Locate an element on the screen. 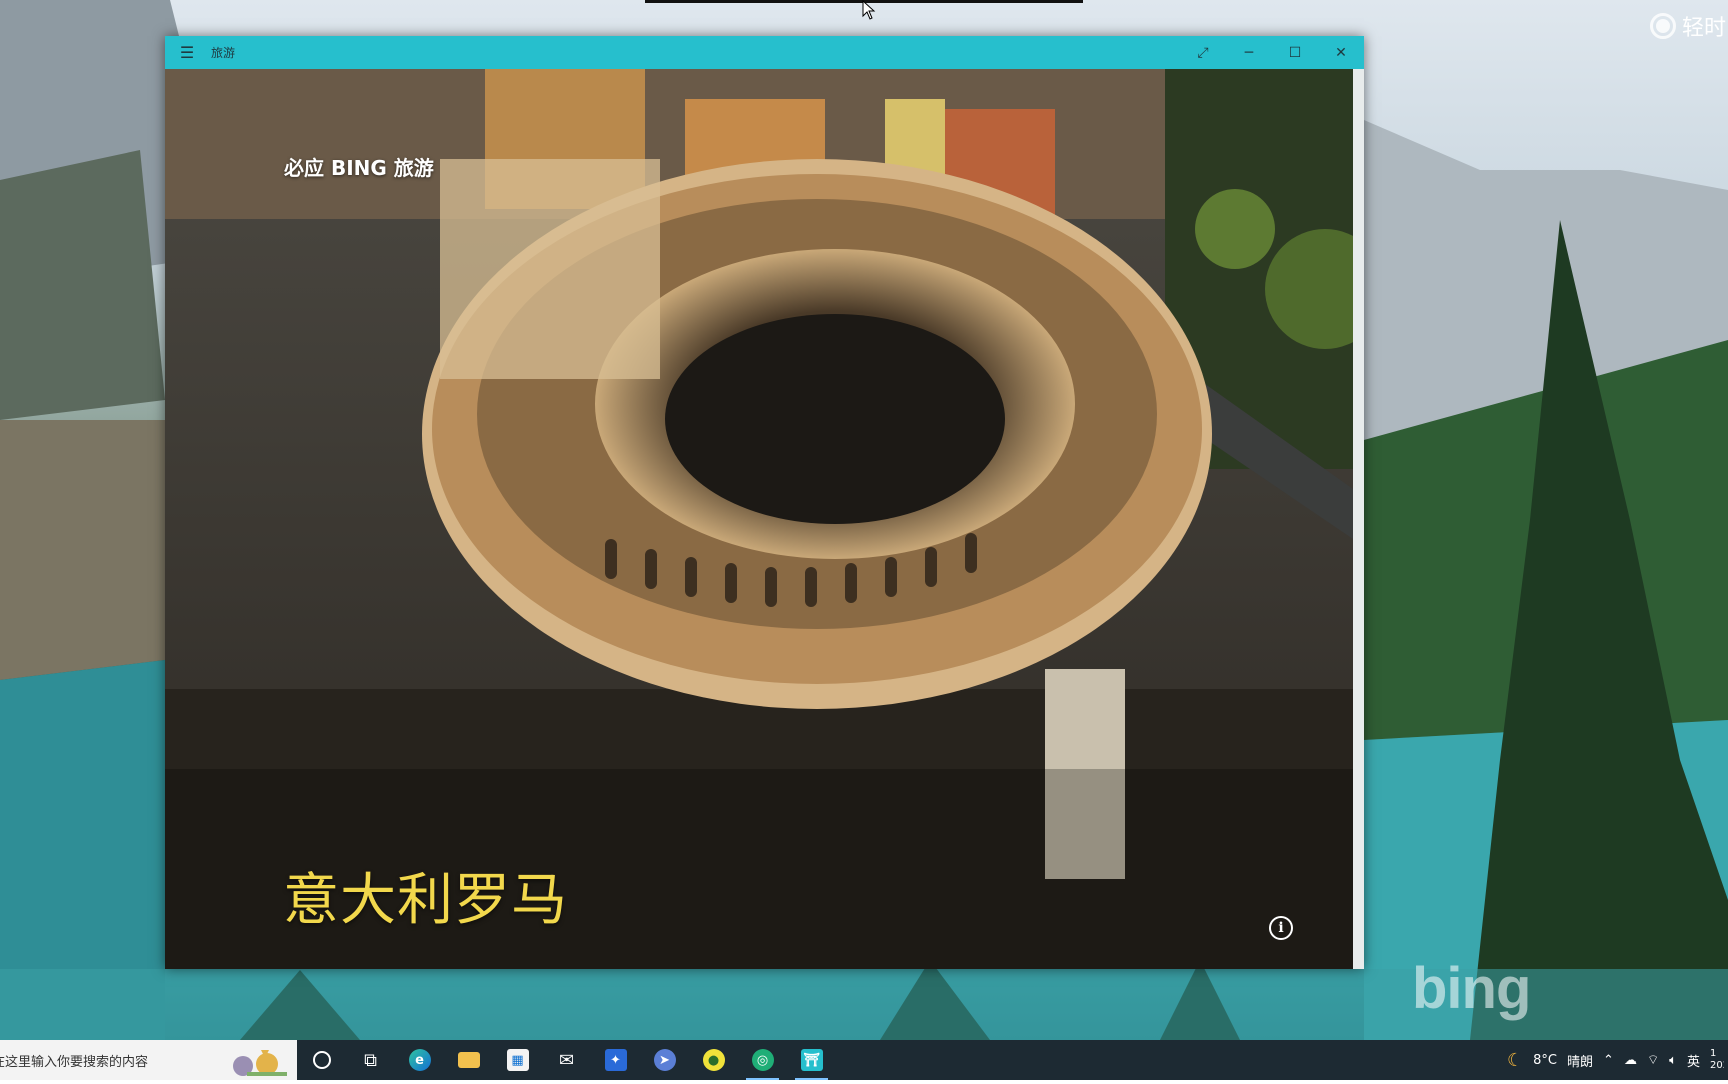  search-placeholder: 在这里输入你要搜索的内容 is located at coordinates (74, 1062).